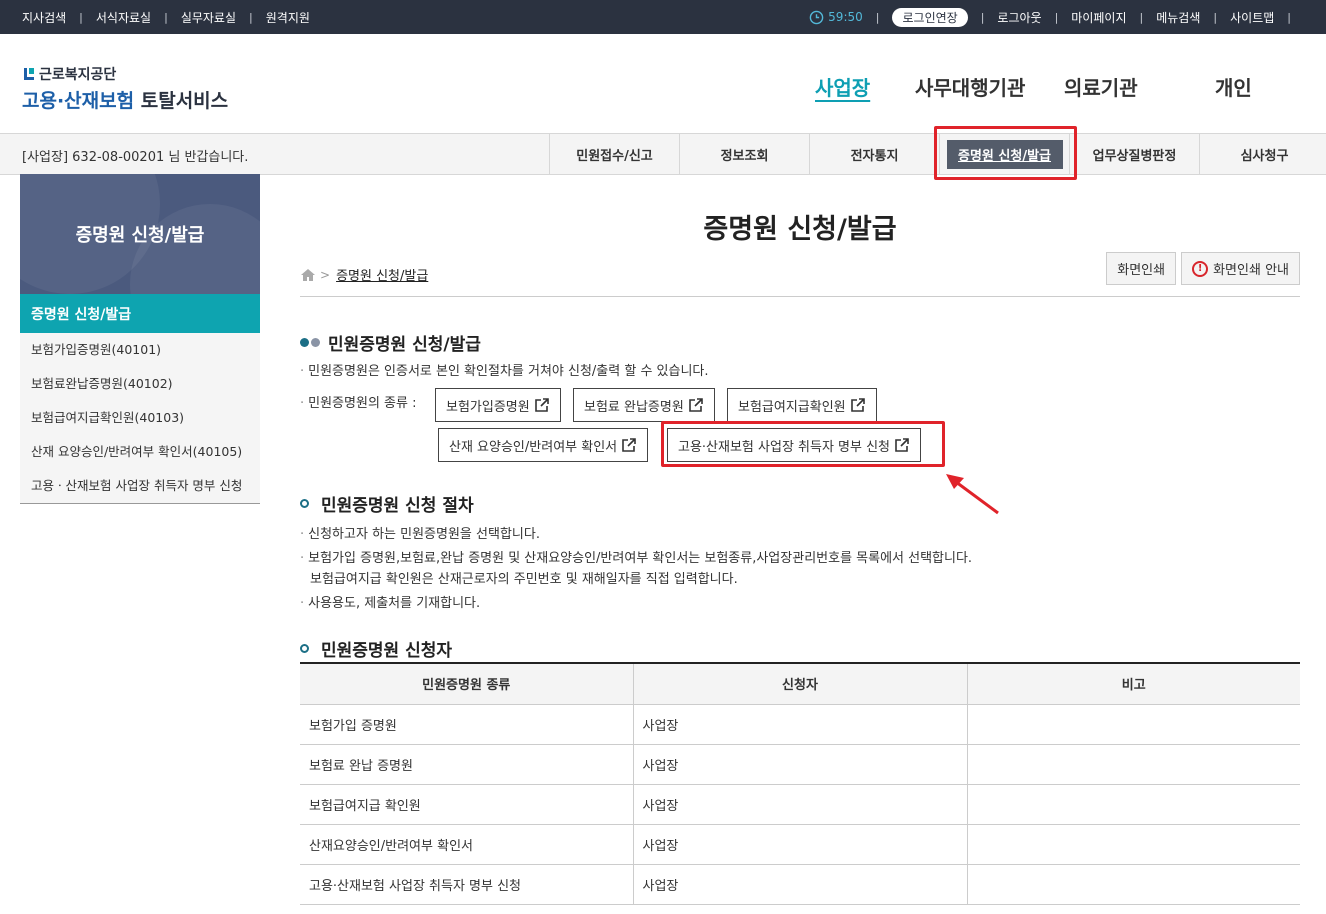 The image size is (1326, 914). What do you see at coordinates (311, 342) in the screenshot?
I see `bullet-dots-icon` at bounding box center [311, 342].